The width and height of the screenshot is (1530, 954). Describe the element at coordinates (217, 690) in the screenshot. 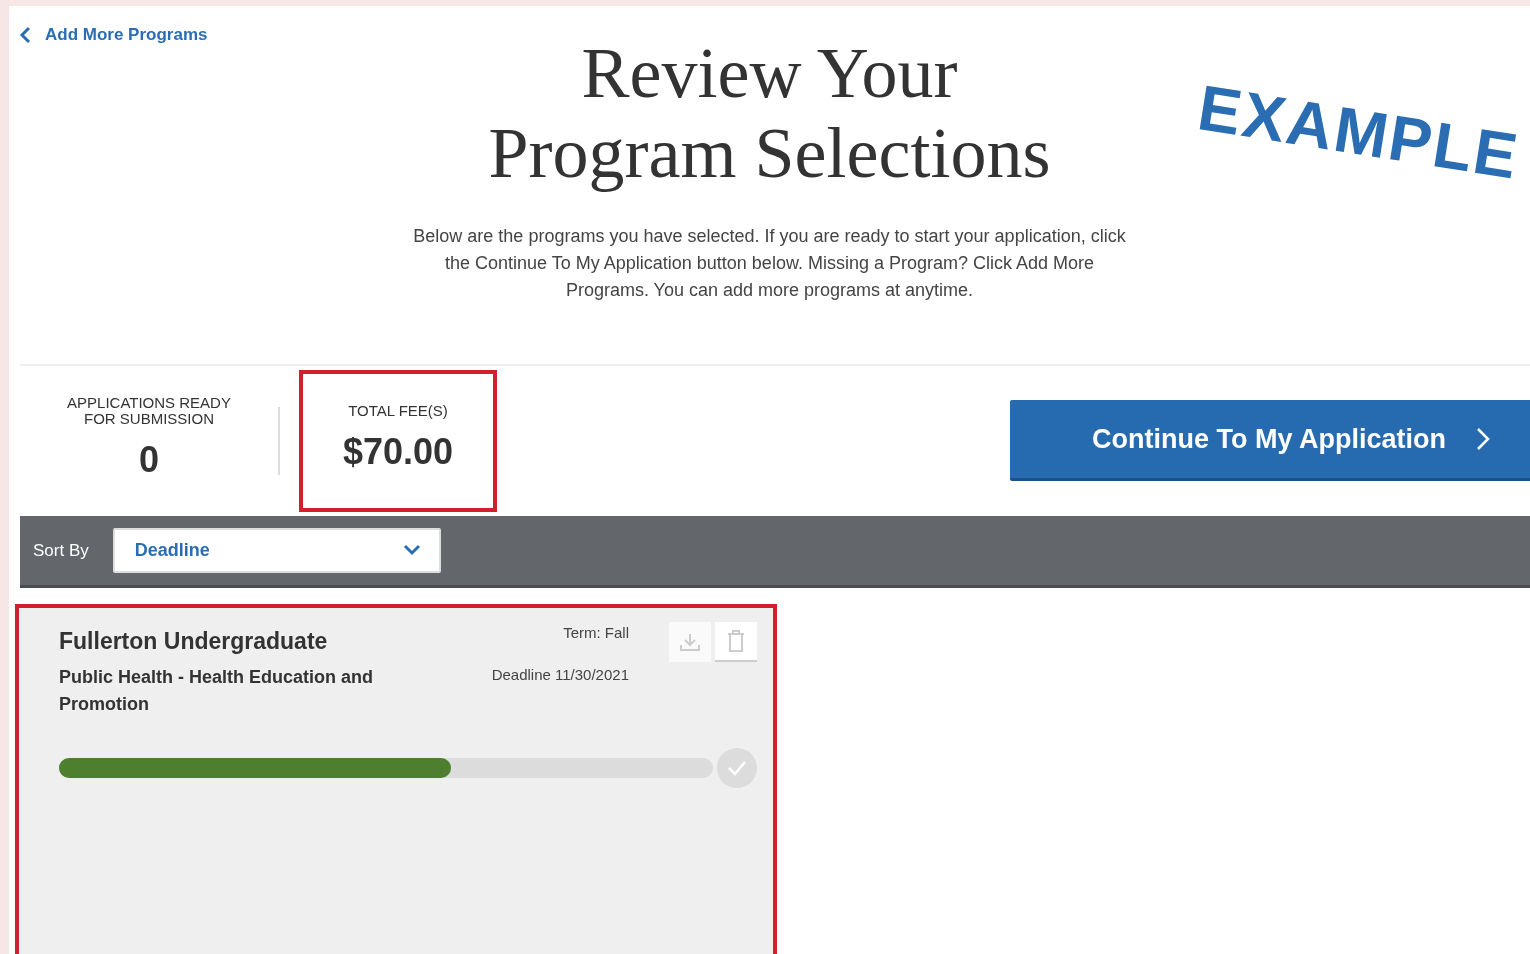

I see `program-name: Public Health - Health Education and Promotion` at that location.